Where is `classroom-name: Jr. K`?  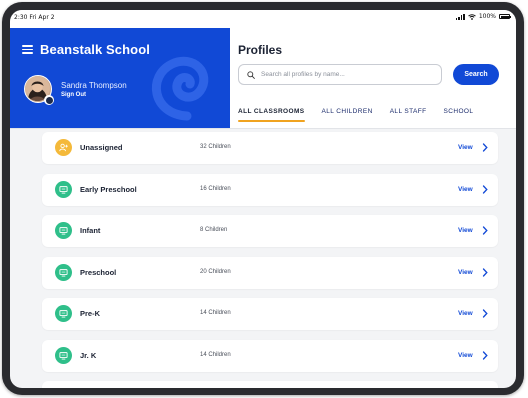 classroom-name: Jr. K is located at coordinates (88, 355).